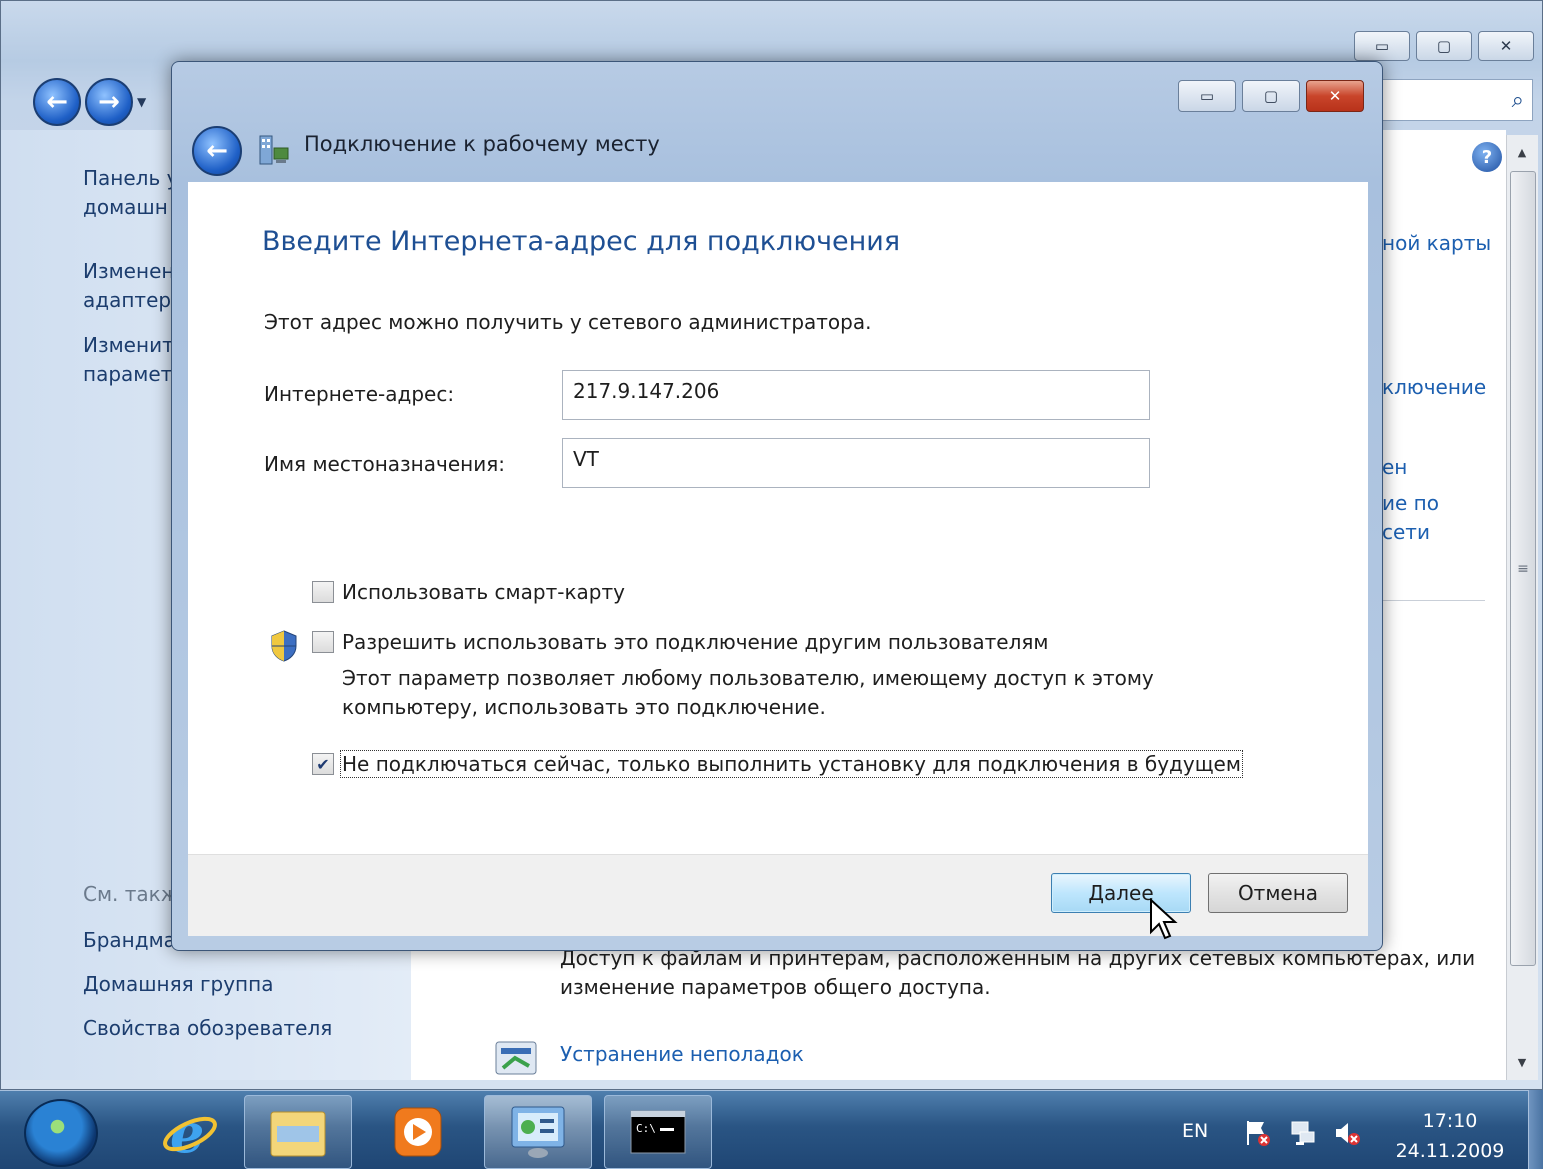  I want to click on address-label: Интернете-адрес:, so click(359, 394).